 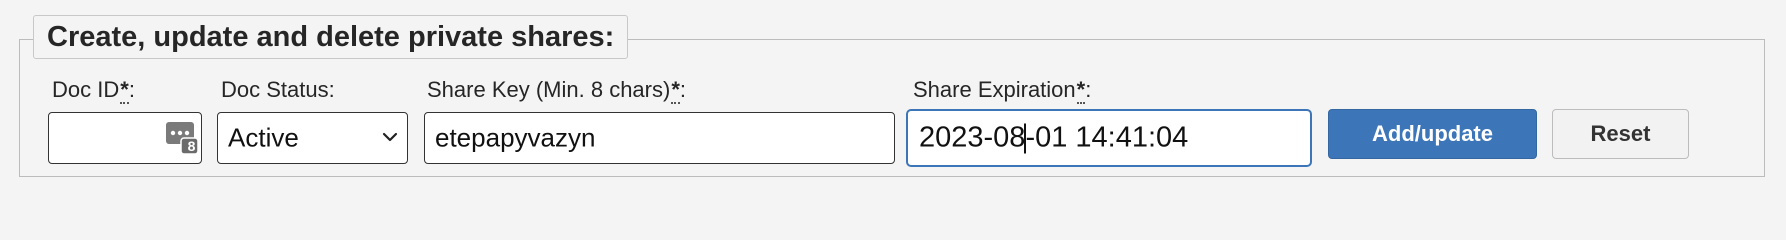 I want to click on keypad-icon-badge: 8, so click(x=191, y=146).